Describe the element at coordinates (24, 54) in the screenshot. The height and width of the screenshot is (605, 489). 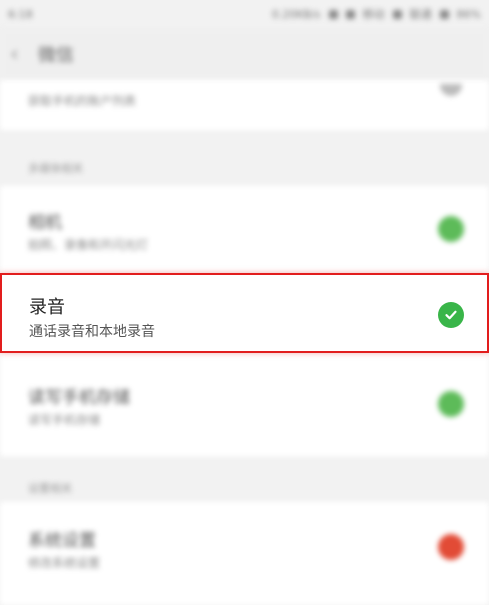
I see `back-arrow-icon: ‹` at that location.